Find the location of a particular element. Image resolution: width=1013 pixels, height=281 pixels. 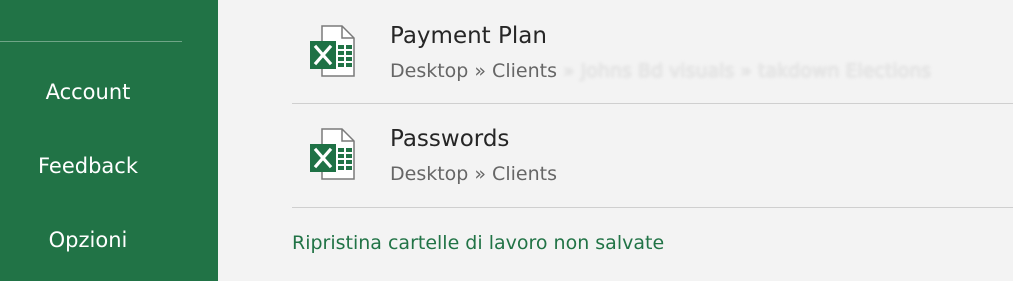

row-divider is located at coordinates (652, 207).